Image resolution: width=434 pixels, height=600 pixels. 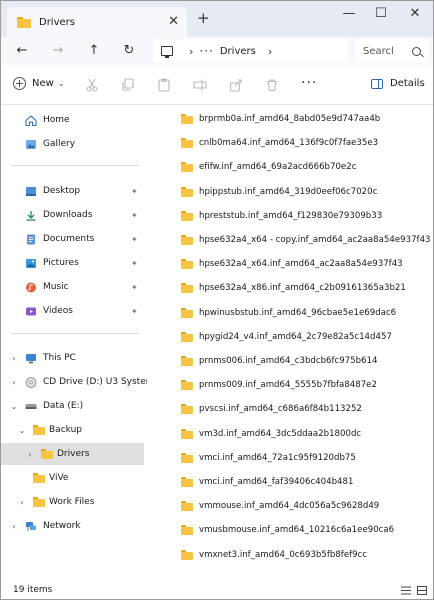 What do you see at coordinates (74, 478) in the screenshot?
I see `sidebar-item-vive: ViVe` at bounding box center [74, 478].